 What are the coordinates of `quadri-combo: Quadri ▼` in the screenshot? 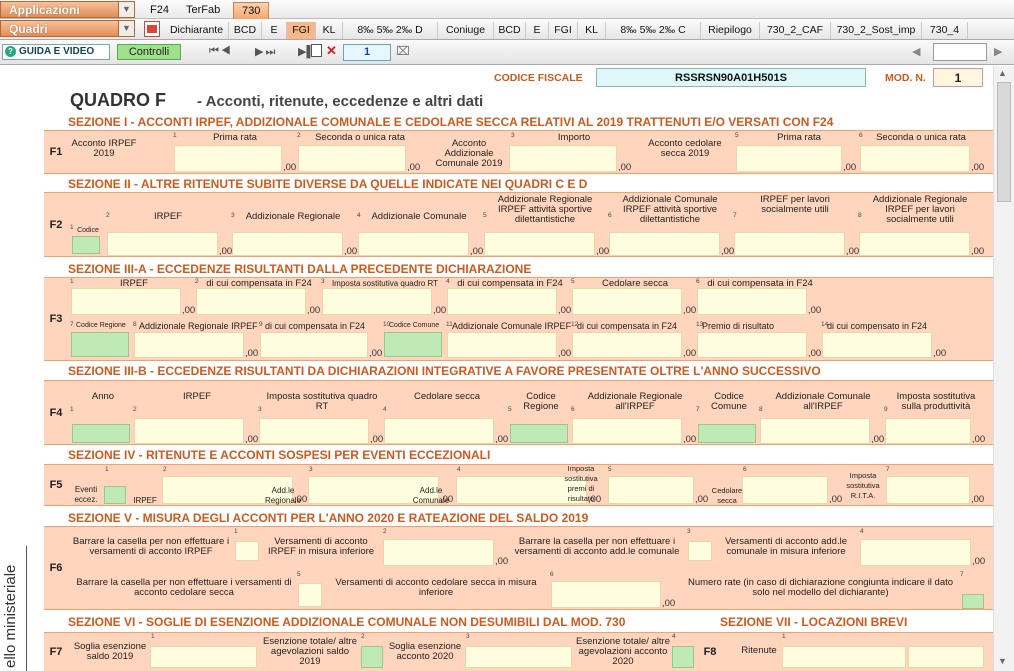 It's located at (67, 28).